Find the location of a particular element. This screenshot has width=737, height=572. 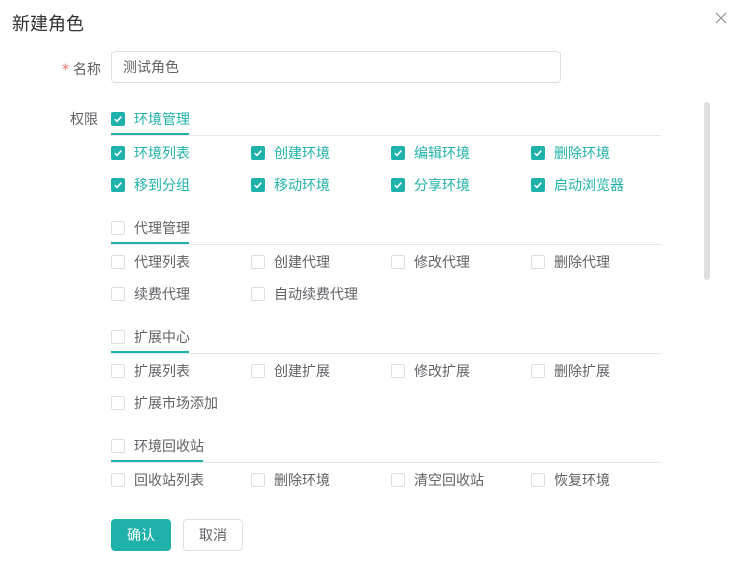

permission-item: 移动环境 is located at coordinates (290, 185).